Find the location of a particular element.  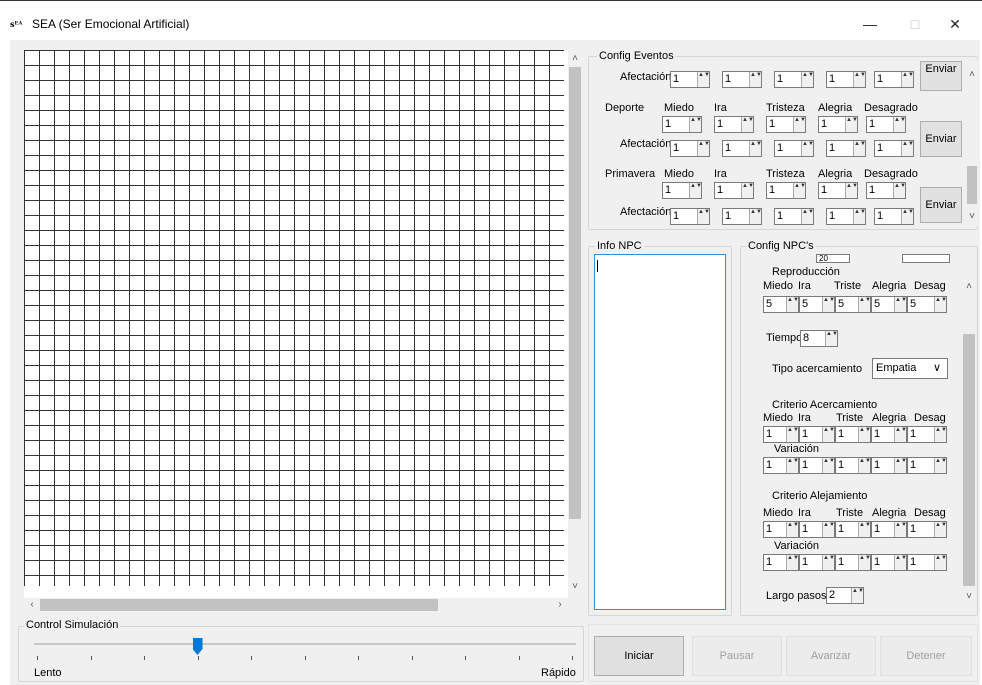

speed-slider-track is located at coordinates (305, 644).